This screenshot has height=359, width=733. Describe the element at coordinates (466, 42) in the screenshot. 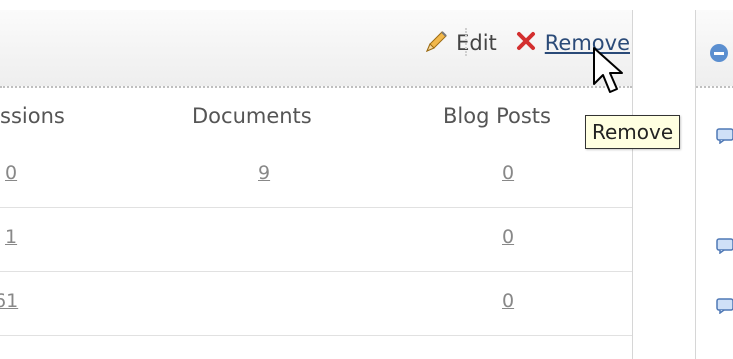

I see `action-separator` at that location.